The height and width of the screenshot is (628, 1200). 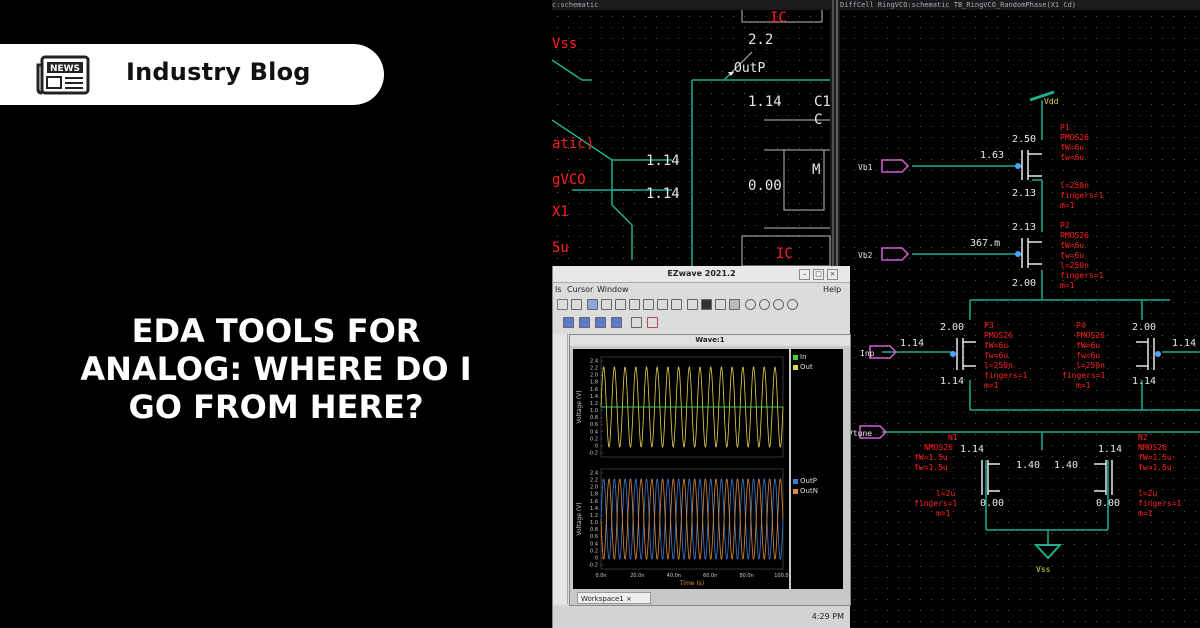 I want to click on schematic-label: IC, so click(x=784, y=254).